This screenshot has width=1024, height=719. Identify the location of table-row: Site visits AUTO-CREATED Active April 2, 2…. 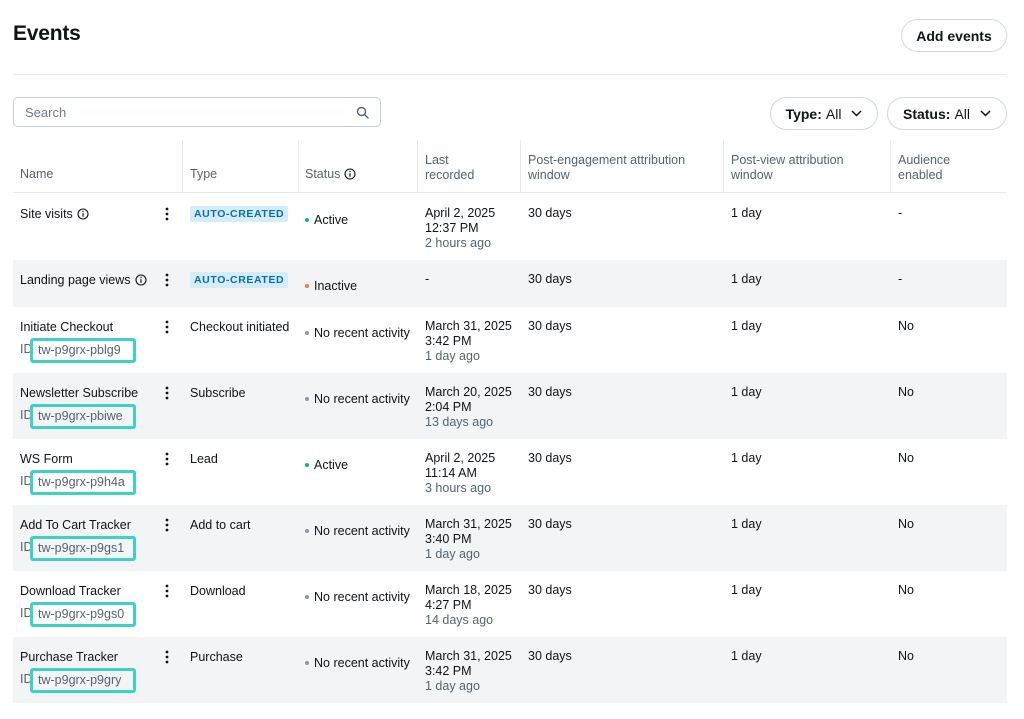
(510, 227).